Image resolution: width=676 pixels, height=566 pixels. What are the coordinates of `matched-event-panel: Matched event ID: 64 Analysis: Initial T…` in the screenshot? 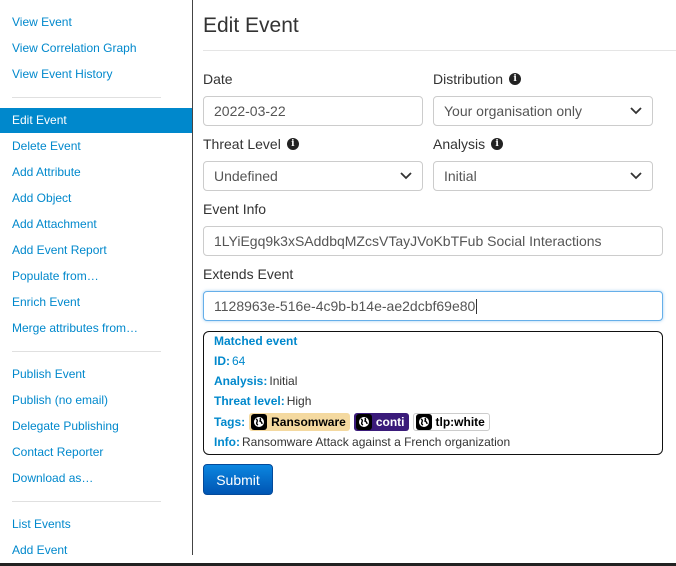 It's located at (433, 393).